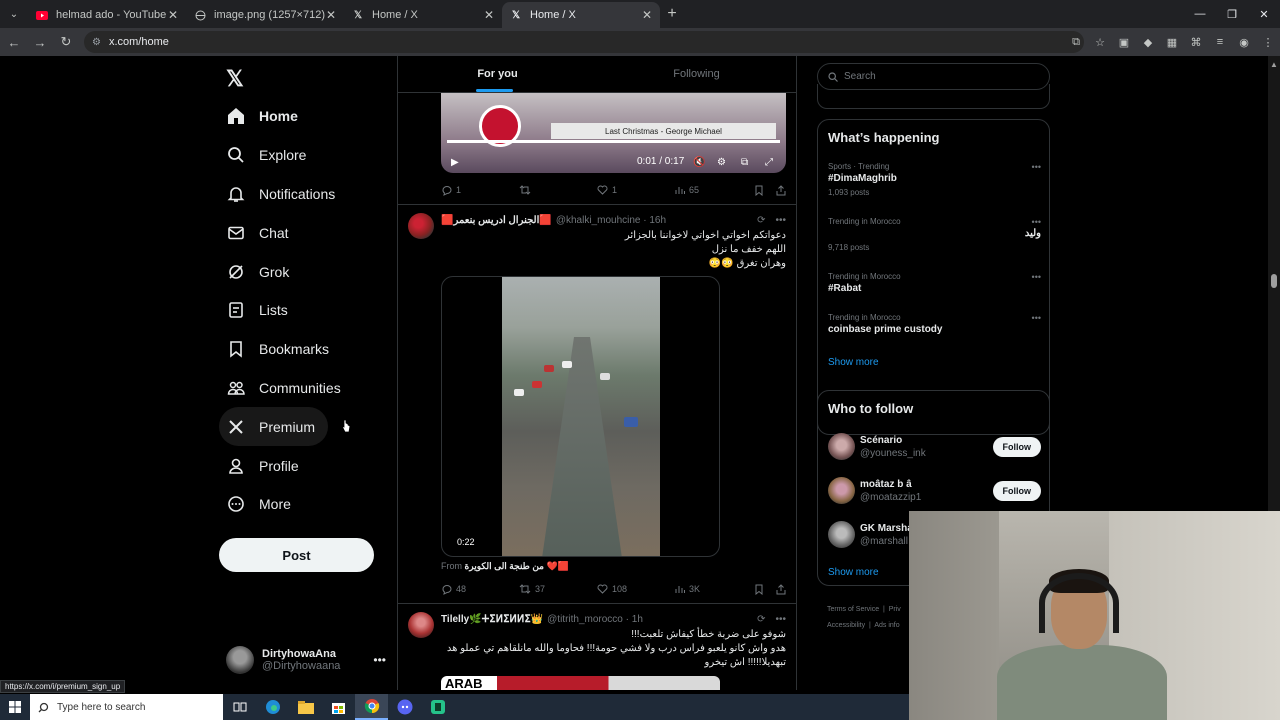  What do you see at coordinates (1100, 42) in the screenshot?
I see `star-icon: ☆` at bounding box center [1100, 42].